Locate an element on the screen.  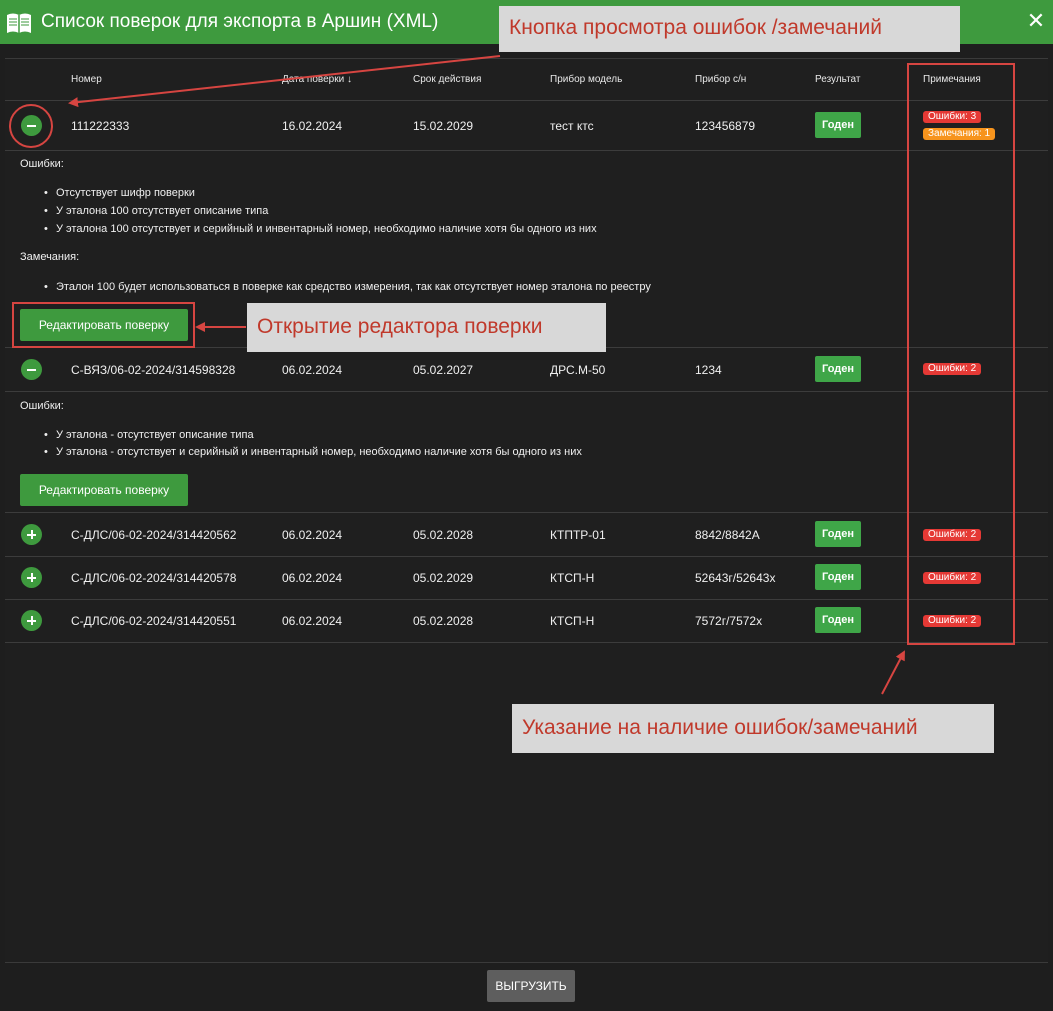
header-valid-until: Срок действия is located at coordinates (447, 79).